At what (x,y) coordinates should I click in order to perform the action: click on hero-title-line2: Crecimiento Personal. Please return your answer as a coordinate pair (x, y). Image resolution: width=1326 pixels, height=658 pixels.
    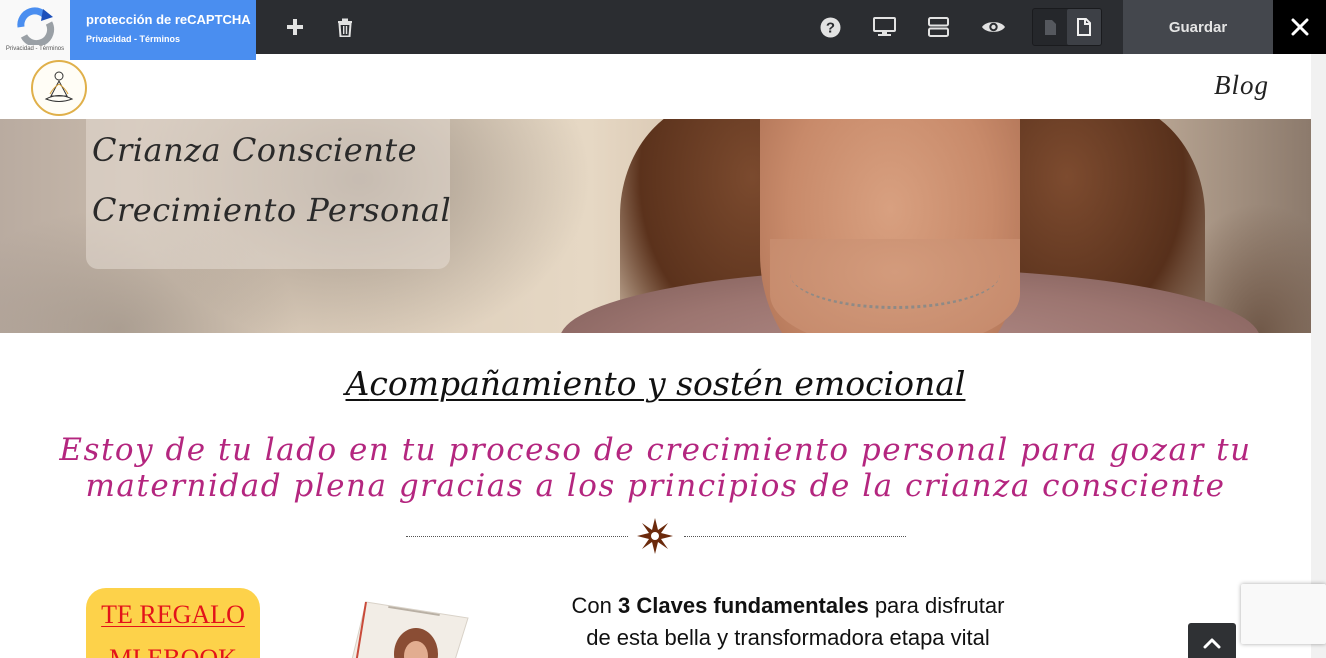
    Looking at the image, I should click on (272, 210).